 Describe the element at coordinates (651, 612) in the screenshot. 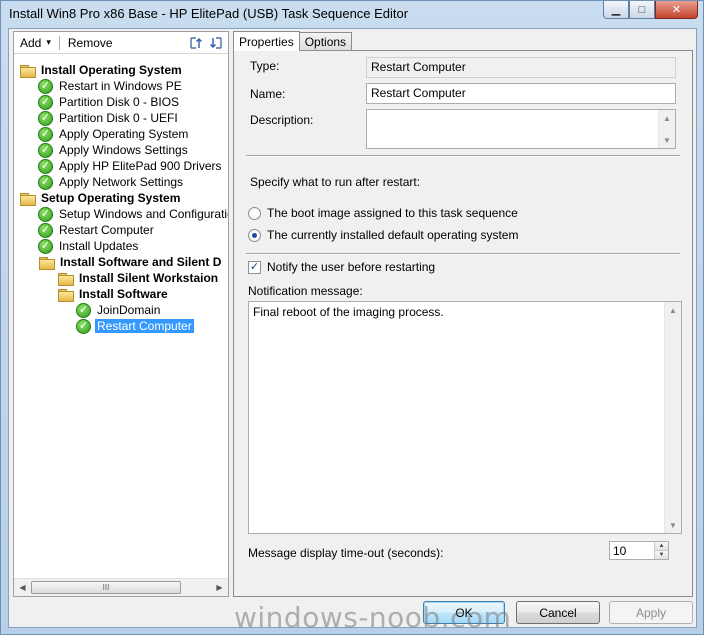

I see `apply-button: Apply` at that location.